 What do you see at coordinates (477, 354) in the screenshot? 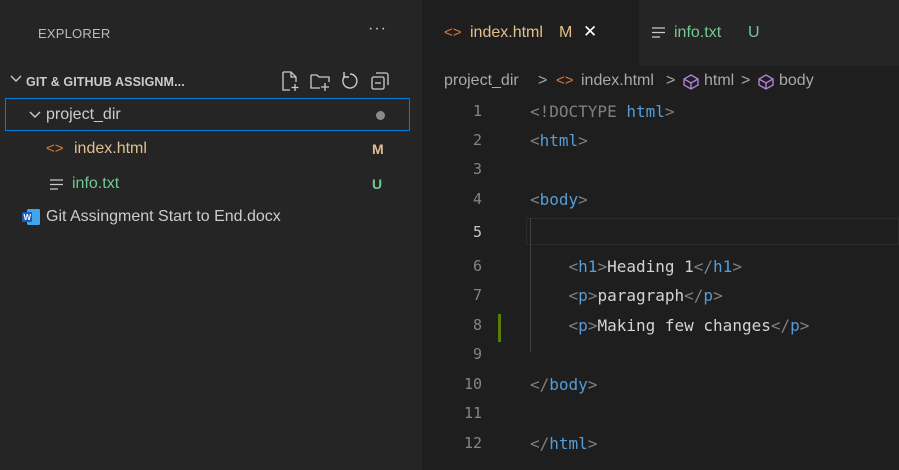
I see `line-number: 9` at bounding box center [477, 354].